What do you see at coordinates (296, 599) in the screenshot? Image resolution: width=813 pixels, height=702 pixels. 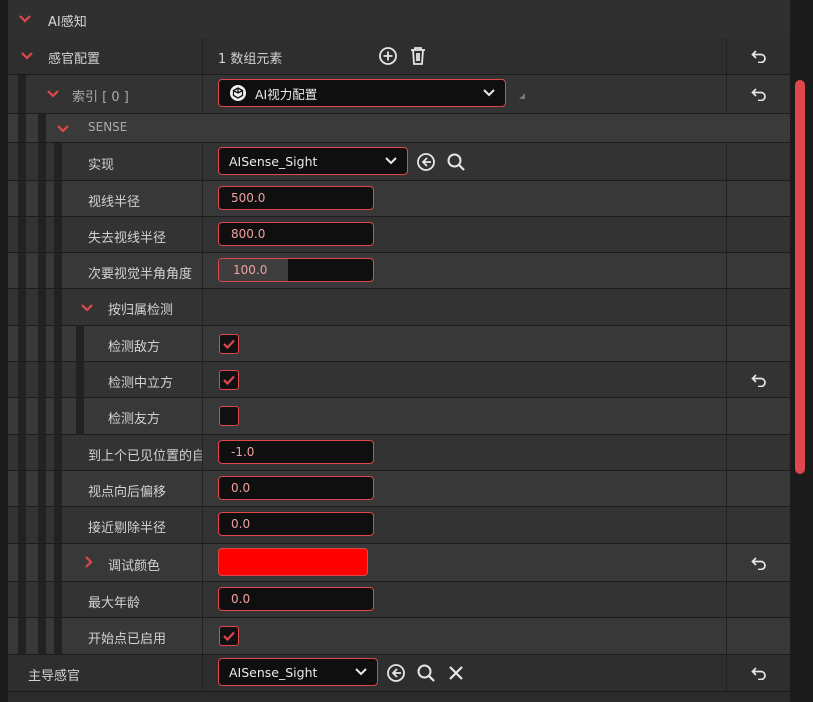 I see `max-age-input: 0.0` at bounding box center [296, 599].